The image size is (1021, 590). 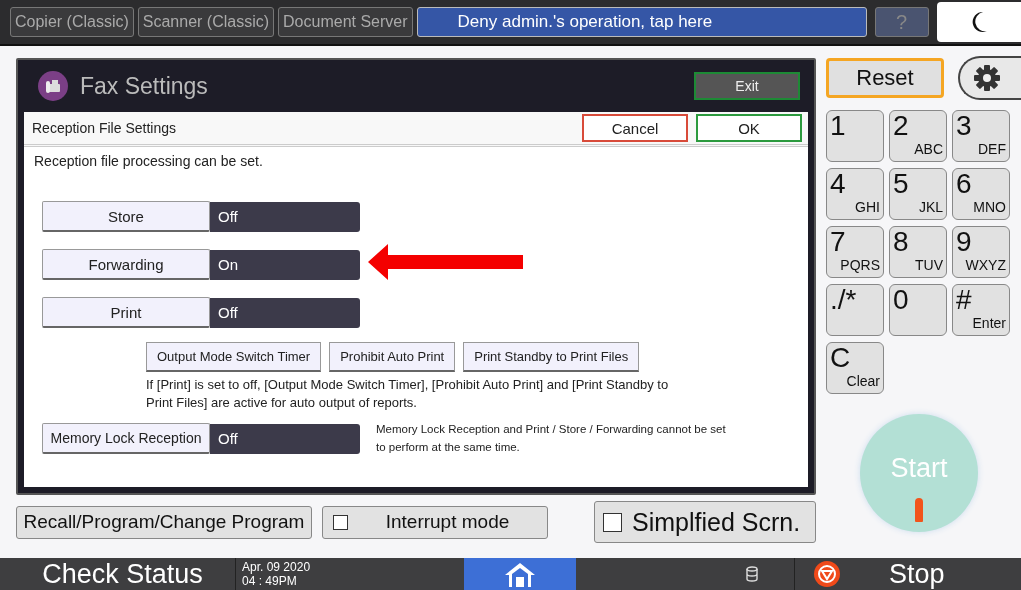 I want to click on panel-title: Reception File Settings, so click(x=104, y=128).